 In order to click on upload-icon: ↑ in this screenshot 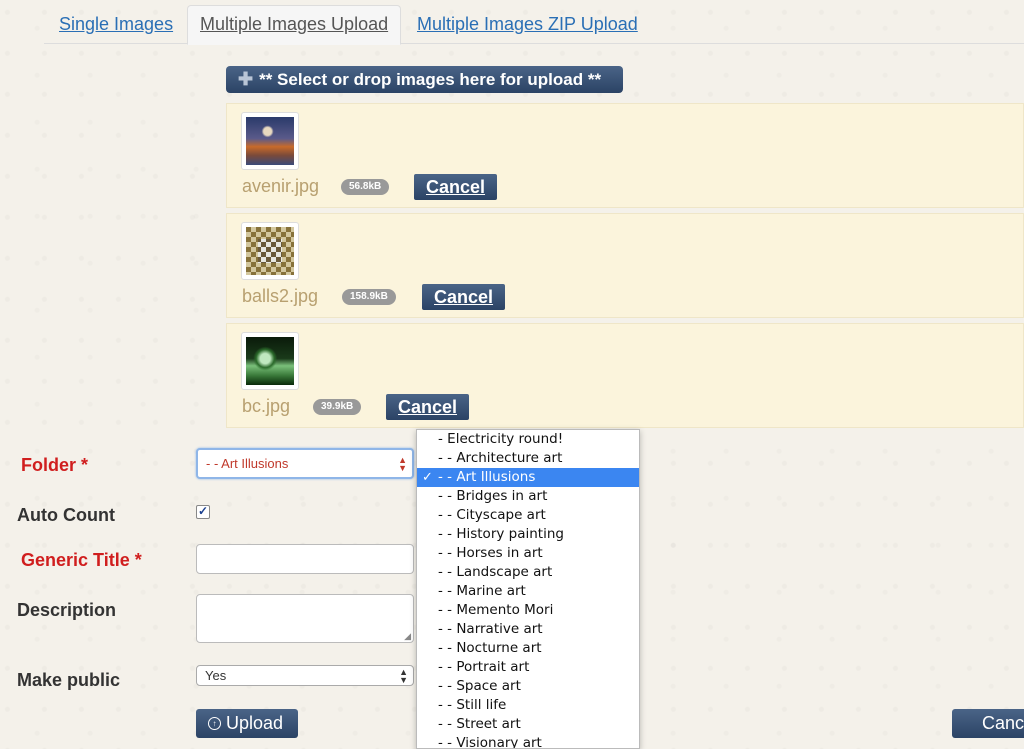, I will do `click(214, 723)`.